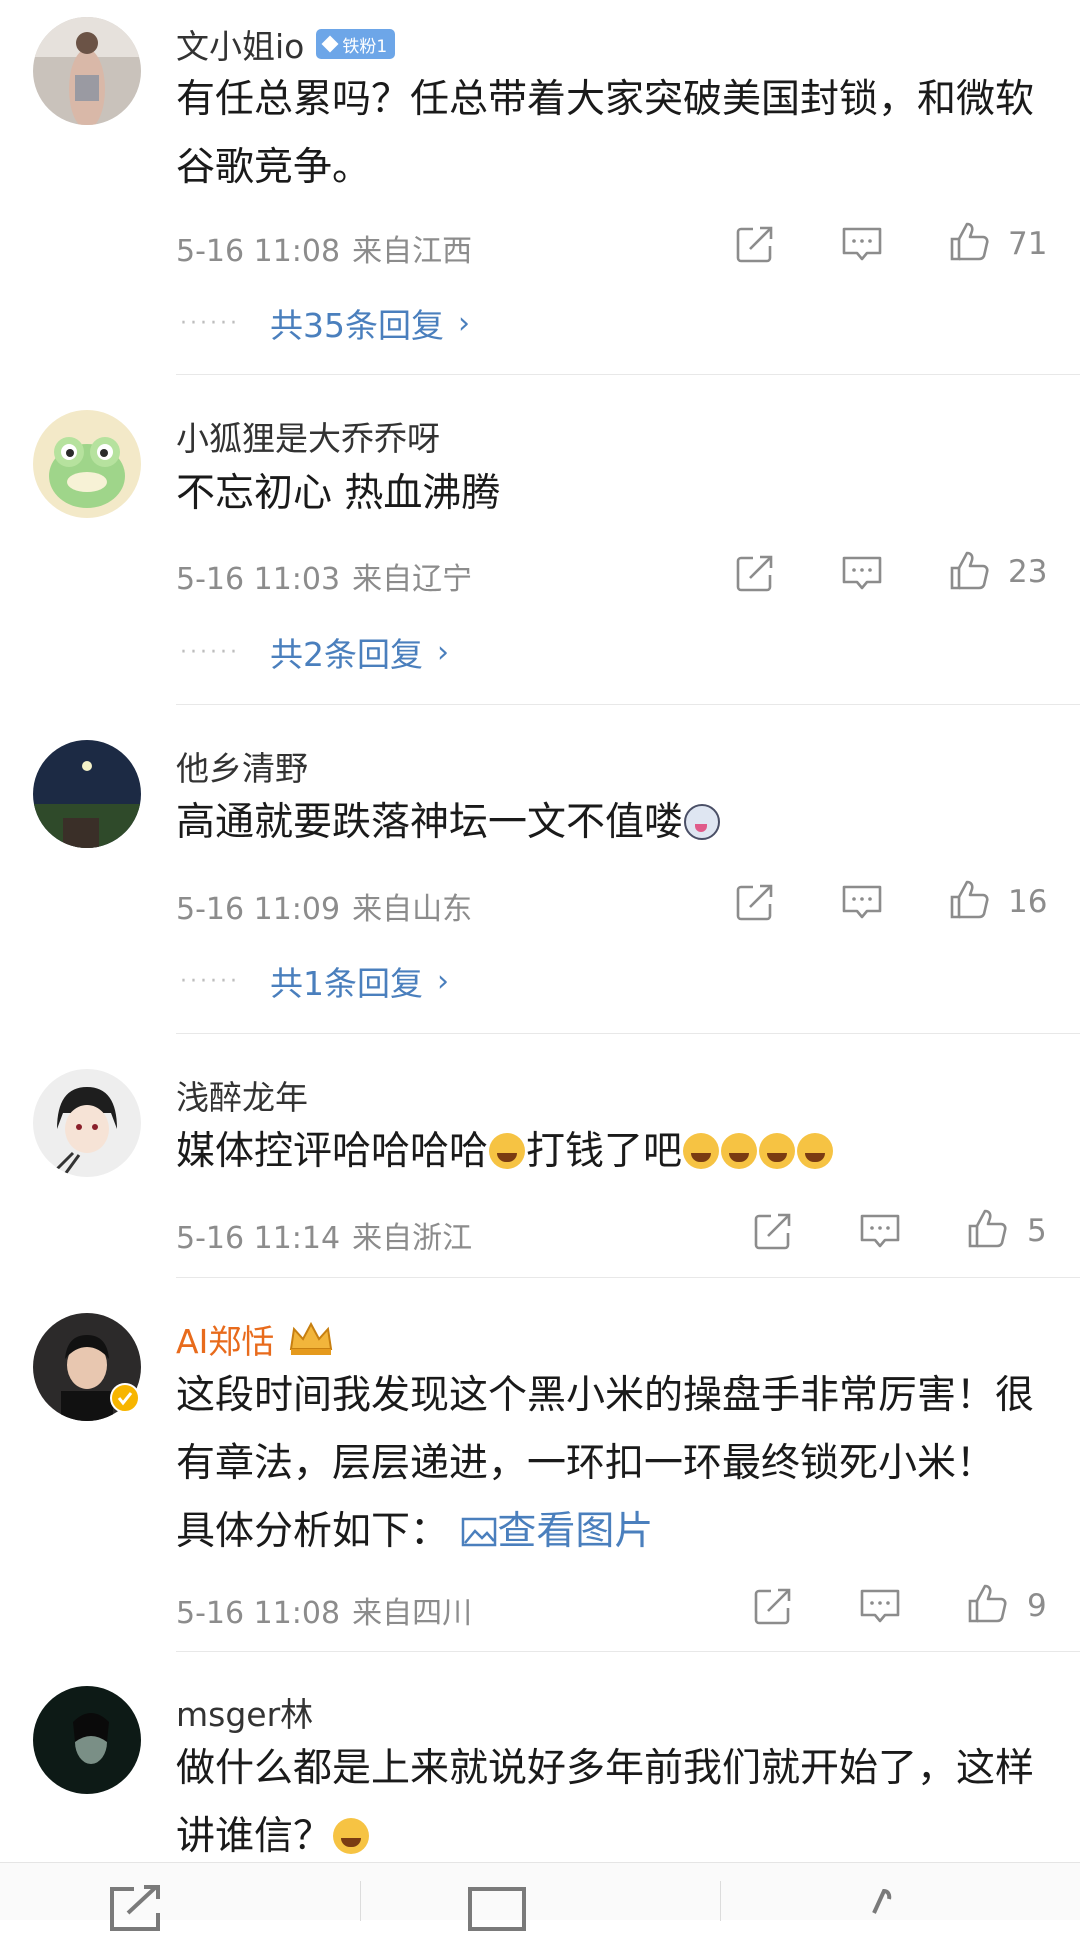 The image size is (1080, 1933). I want to click on comment-text: 有任总累吗？任总带着大家突破美国封锁，和微软谷歌竞争。, so click(605, 133).